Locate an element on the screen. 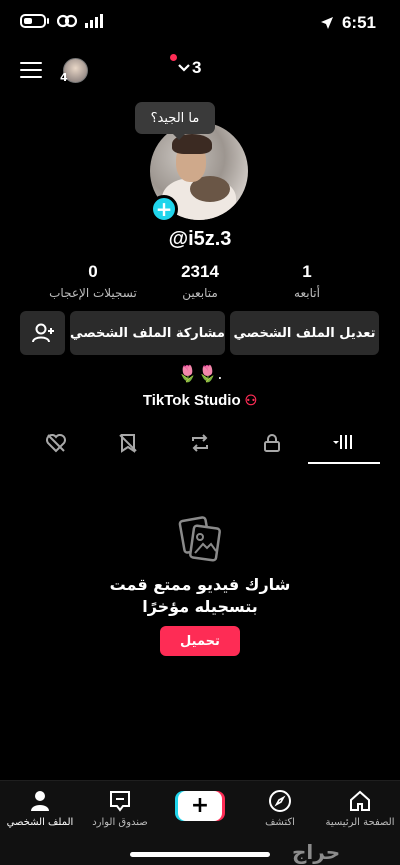  chevron-down-icon is located at coordinates (184, 68).